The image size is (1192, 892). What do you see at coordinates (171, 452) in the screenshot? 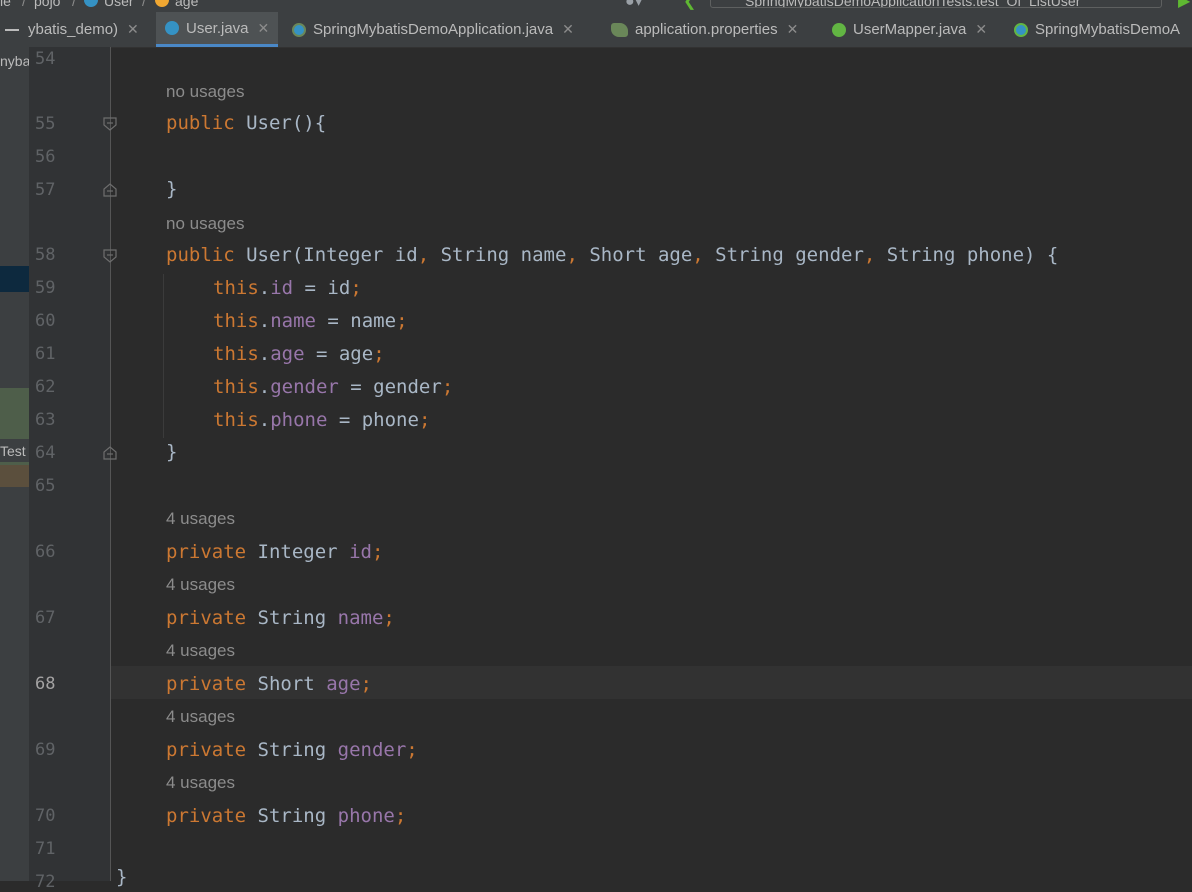
I see `code-line-64: }` at bounding box center [171, 452].